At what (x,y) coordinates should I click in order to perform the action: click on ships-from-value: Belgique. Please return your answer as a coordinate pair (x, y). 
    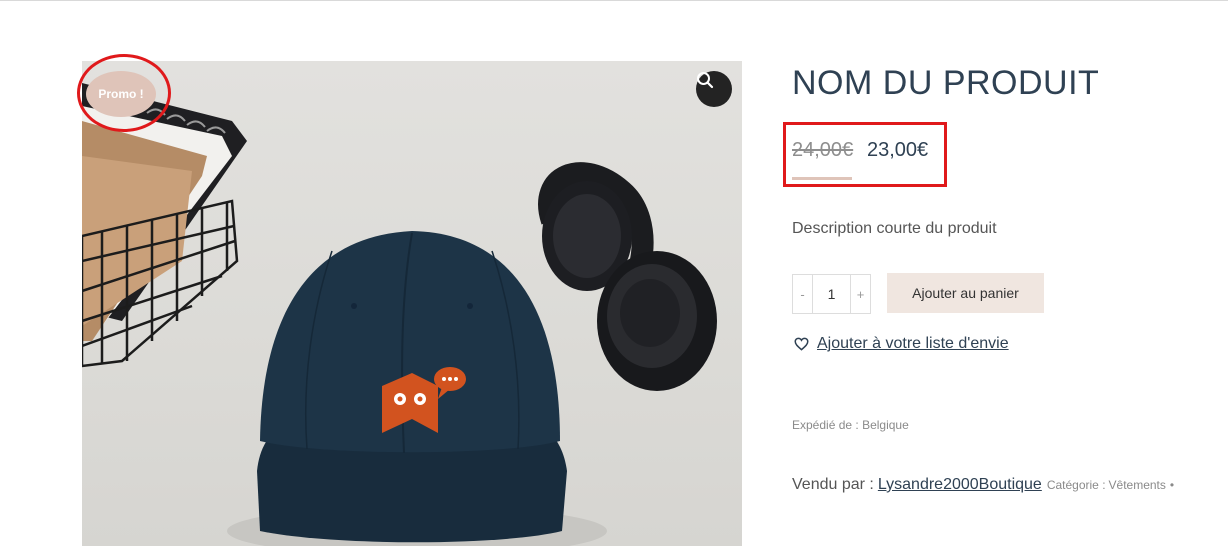
    Looking at the image, I should click on (885, 425).